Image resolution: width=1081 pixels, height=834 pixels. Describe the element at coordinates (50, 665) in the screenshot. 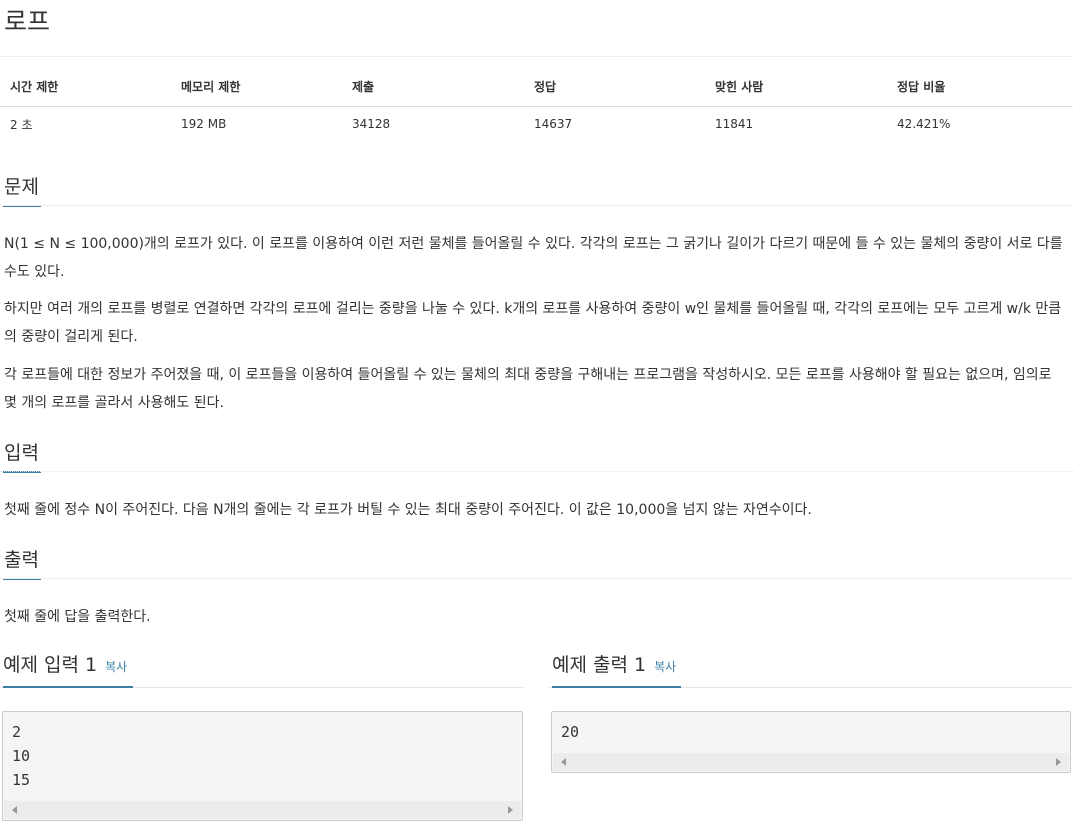

I see `sample-input-title-text: 예제 입력 1` at that location.